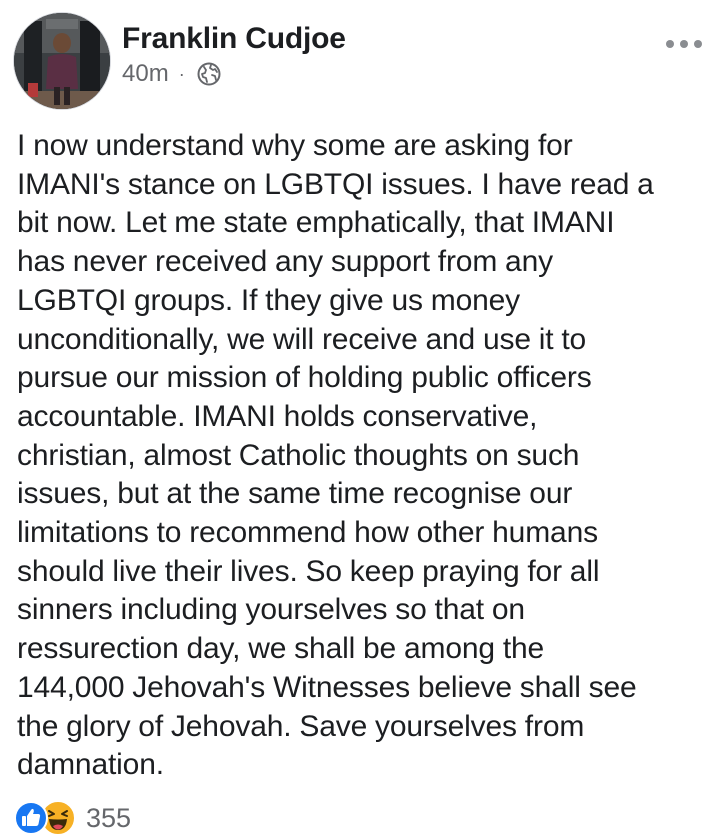 The height and width of the screenshot is (840, 720). Describe the element at coordinates (31, 818) in the screenshot. I see `like-icon` at that location.